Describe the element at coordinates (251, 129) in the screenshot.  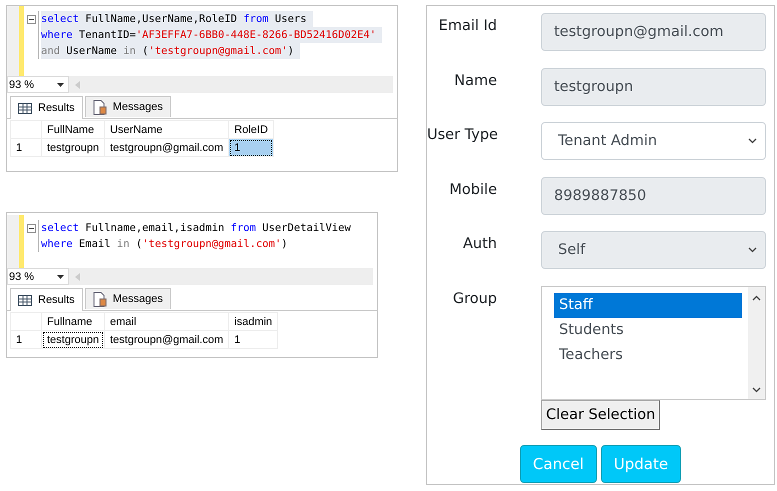
I see `column-header: RoleID` at that location.